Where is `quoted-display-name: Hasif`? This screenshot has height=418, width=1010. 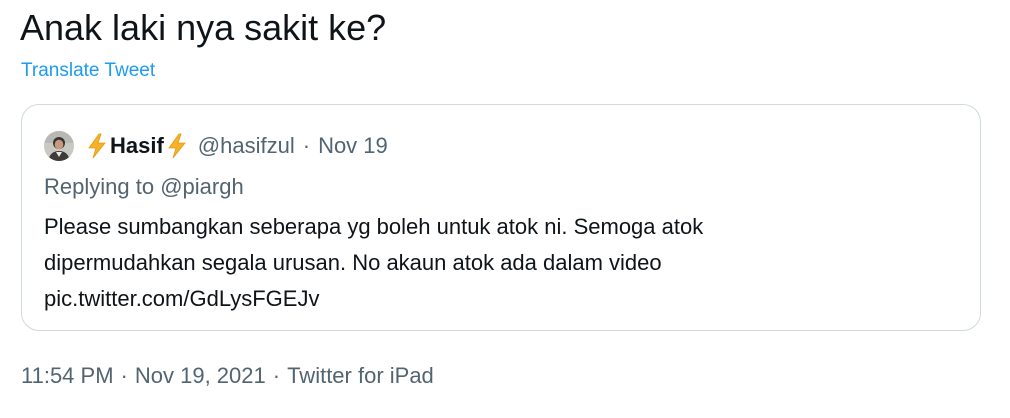
quoted-display-name: Hasif is located at coordinates (137, 146).